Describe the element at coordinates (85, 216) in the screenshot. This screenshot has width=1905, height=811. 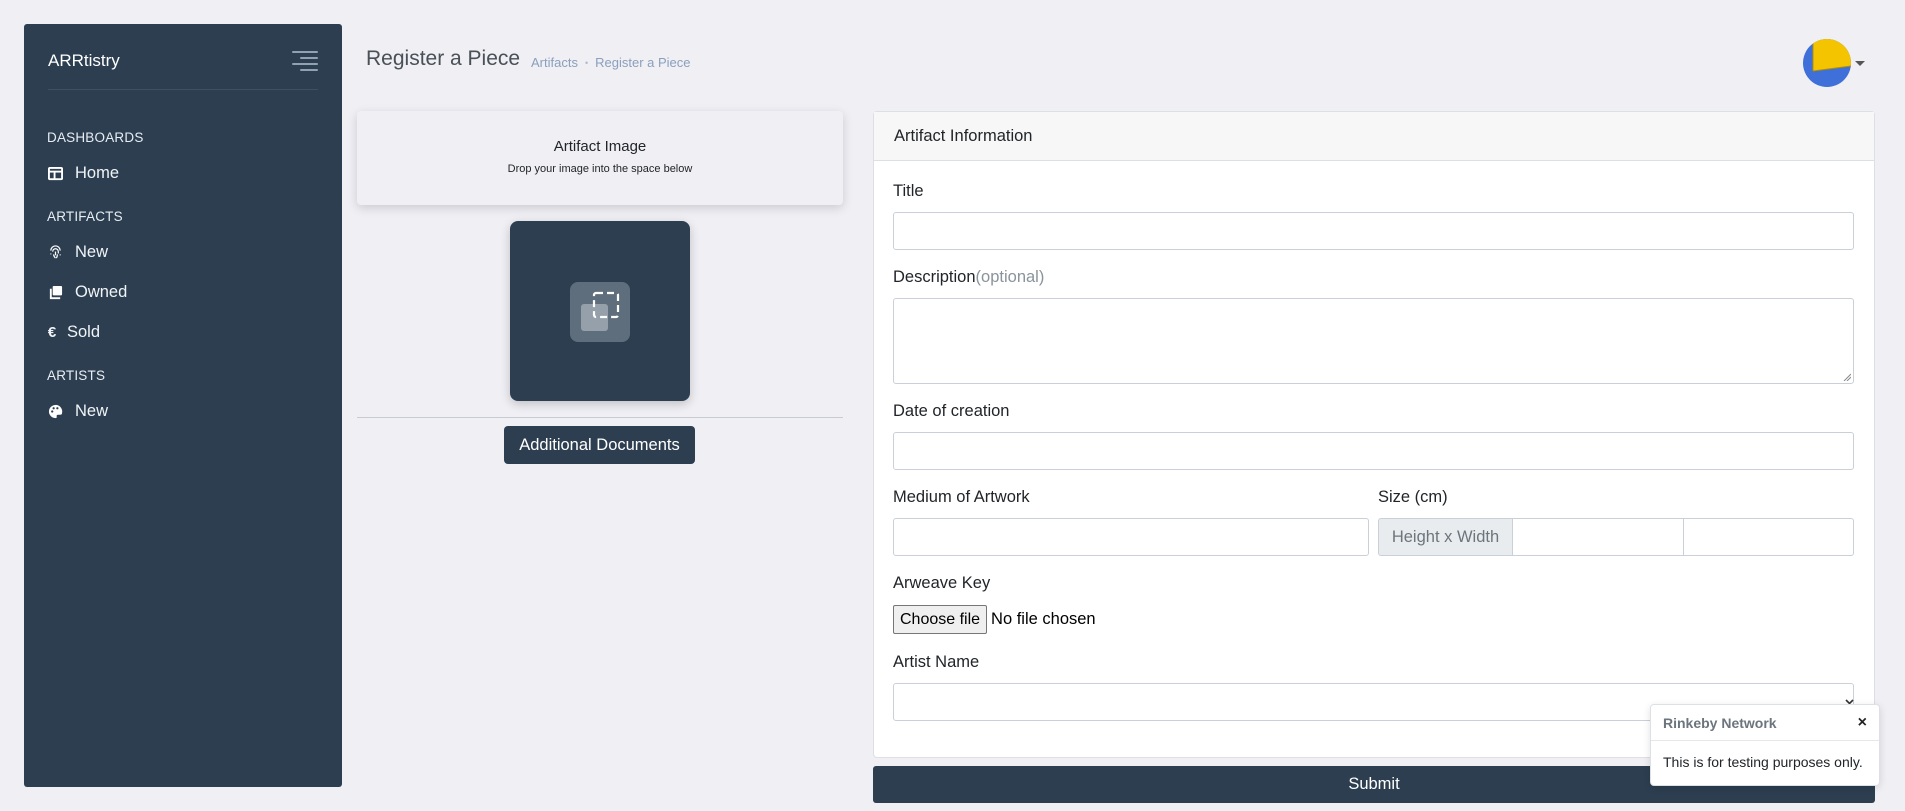
I see `section-heading-artifacts: ARTIFACTS` at that location.